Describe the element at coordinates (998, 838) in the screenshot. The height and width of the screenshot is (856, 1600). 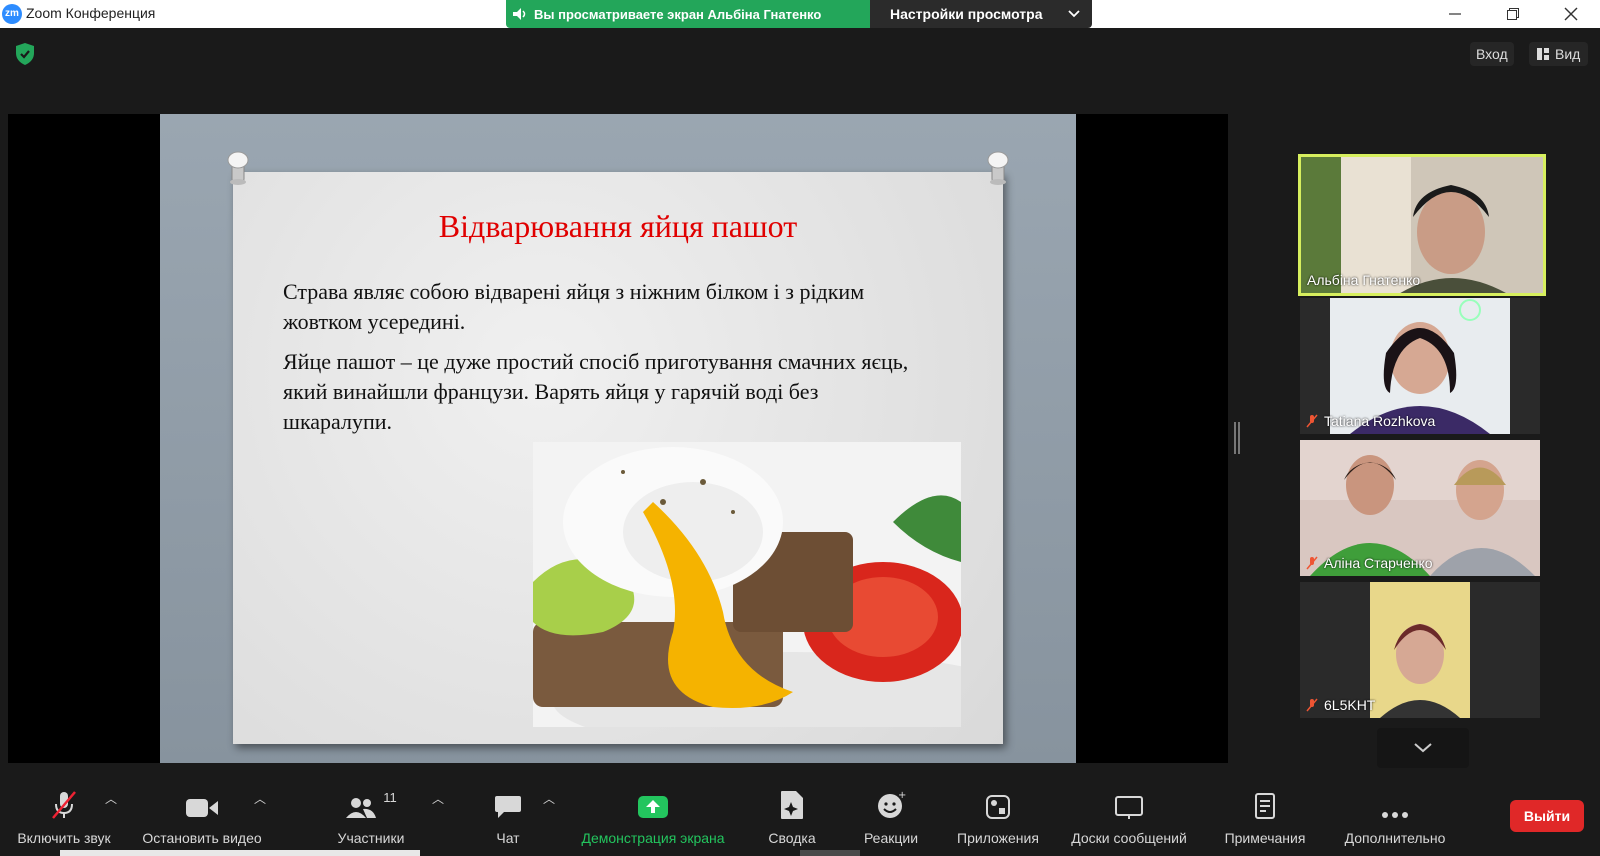
I see `apps-label: Приложения` at that location.